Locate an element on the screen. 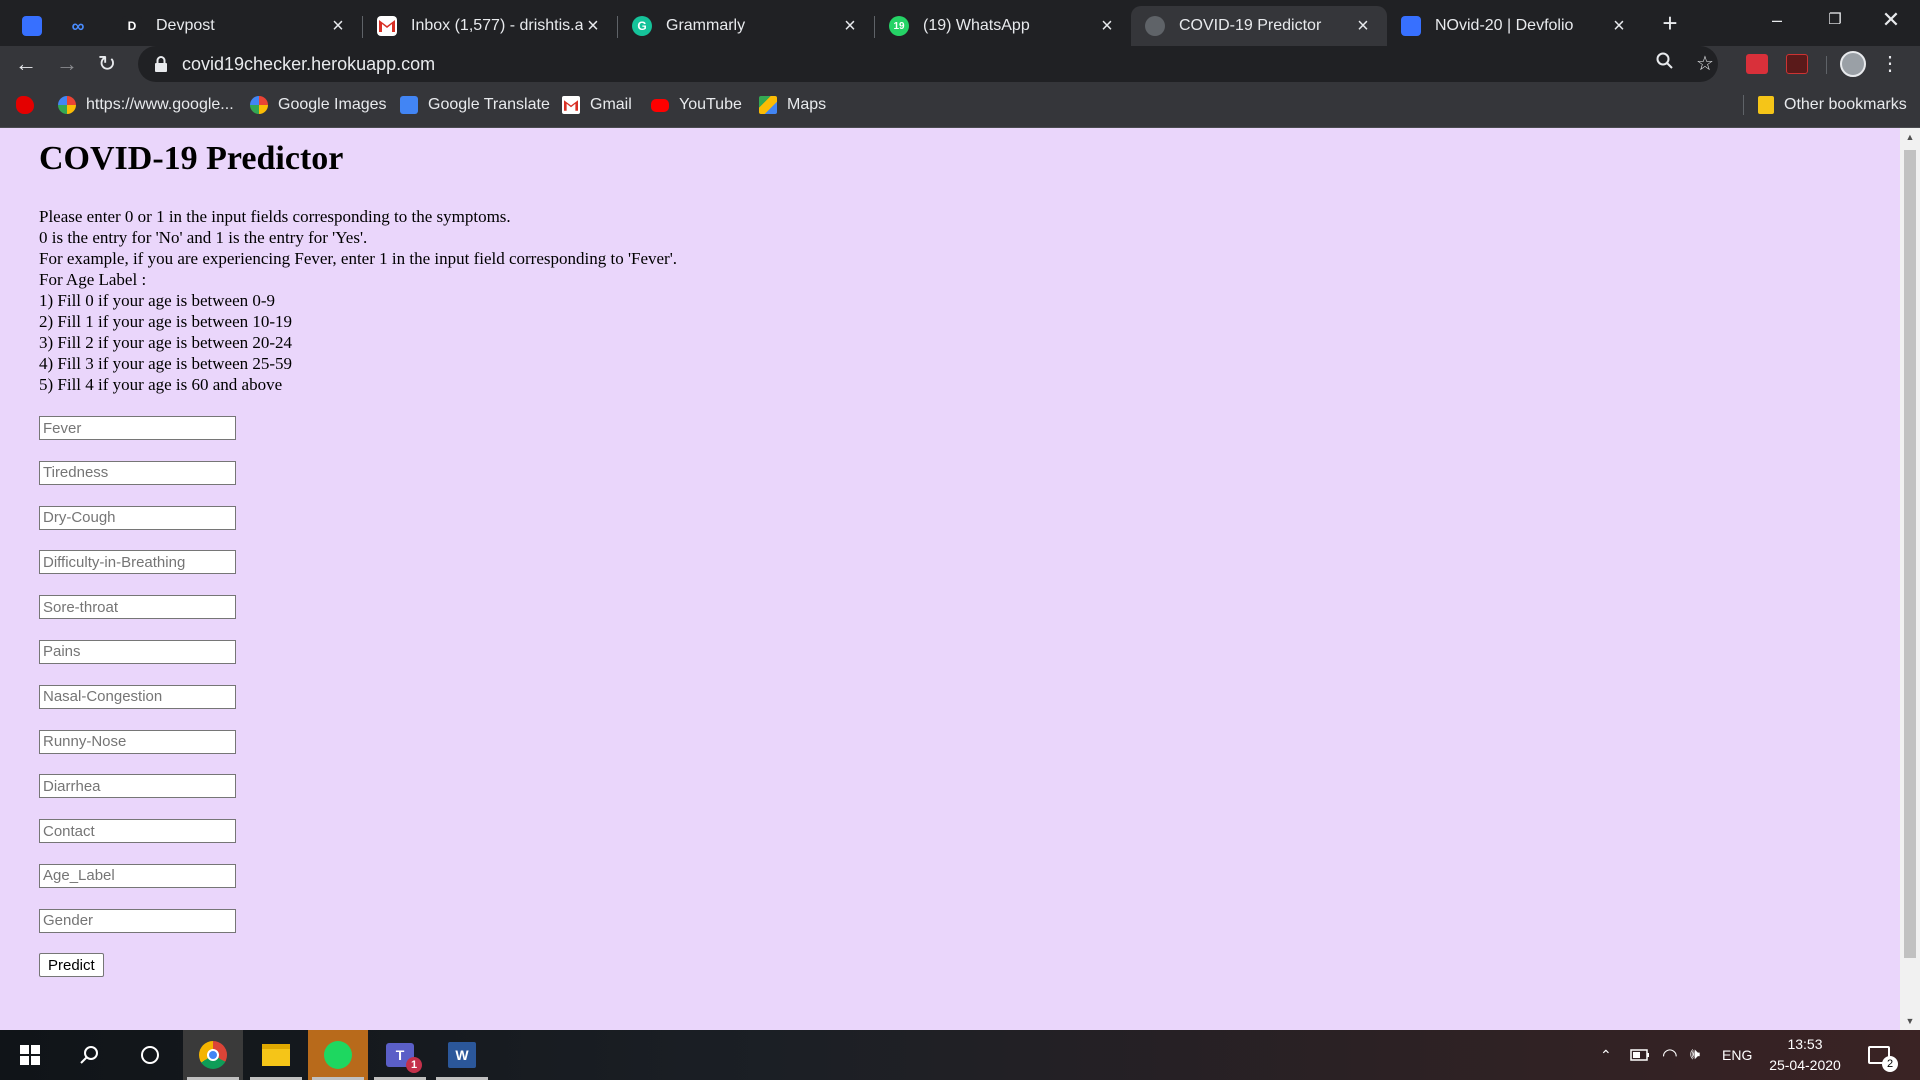 The height and width of the screenshot is (1080, 1920). clock-time: 13:53 is located at coordinates (1805, 1044).